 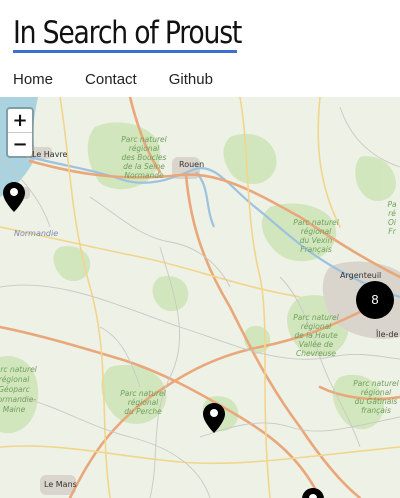 I want to click on svg-text: du Vexin, so click(x=316, y=240).